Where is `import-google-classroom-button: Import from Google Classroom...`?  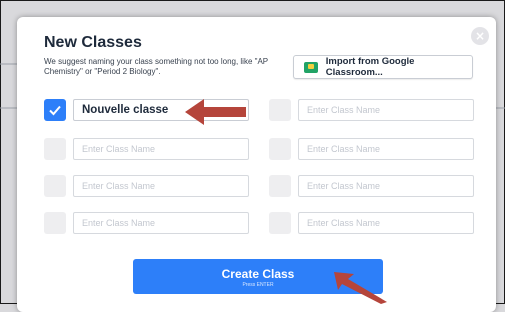
import-google-classroom-button: Import from Google Classroom... is located at coordinates (383, 67).